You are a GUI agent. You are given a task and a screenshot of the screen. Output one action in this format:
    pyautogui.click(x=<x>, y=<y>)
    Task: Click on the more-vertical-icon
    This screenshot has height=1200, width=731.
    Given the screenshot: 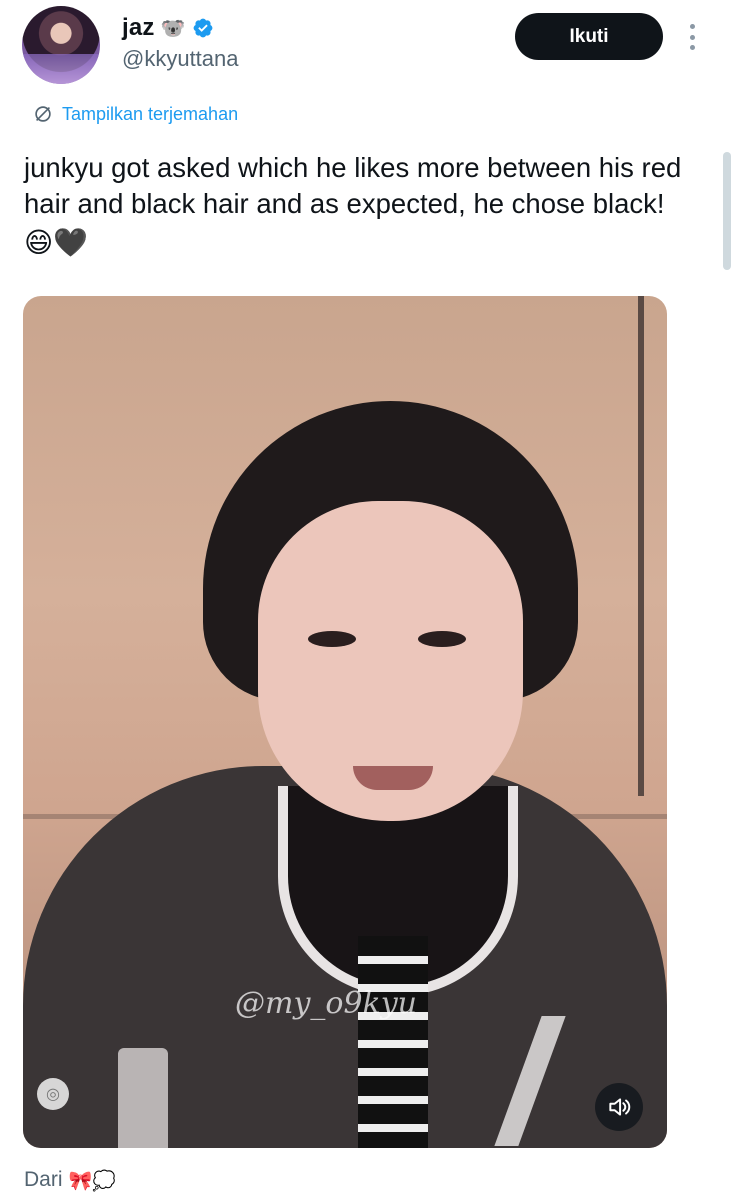 What is the action you would take?
    pyautogui.click(x=692, y=37)
    